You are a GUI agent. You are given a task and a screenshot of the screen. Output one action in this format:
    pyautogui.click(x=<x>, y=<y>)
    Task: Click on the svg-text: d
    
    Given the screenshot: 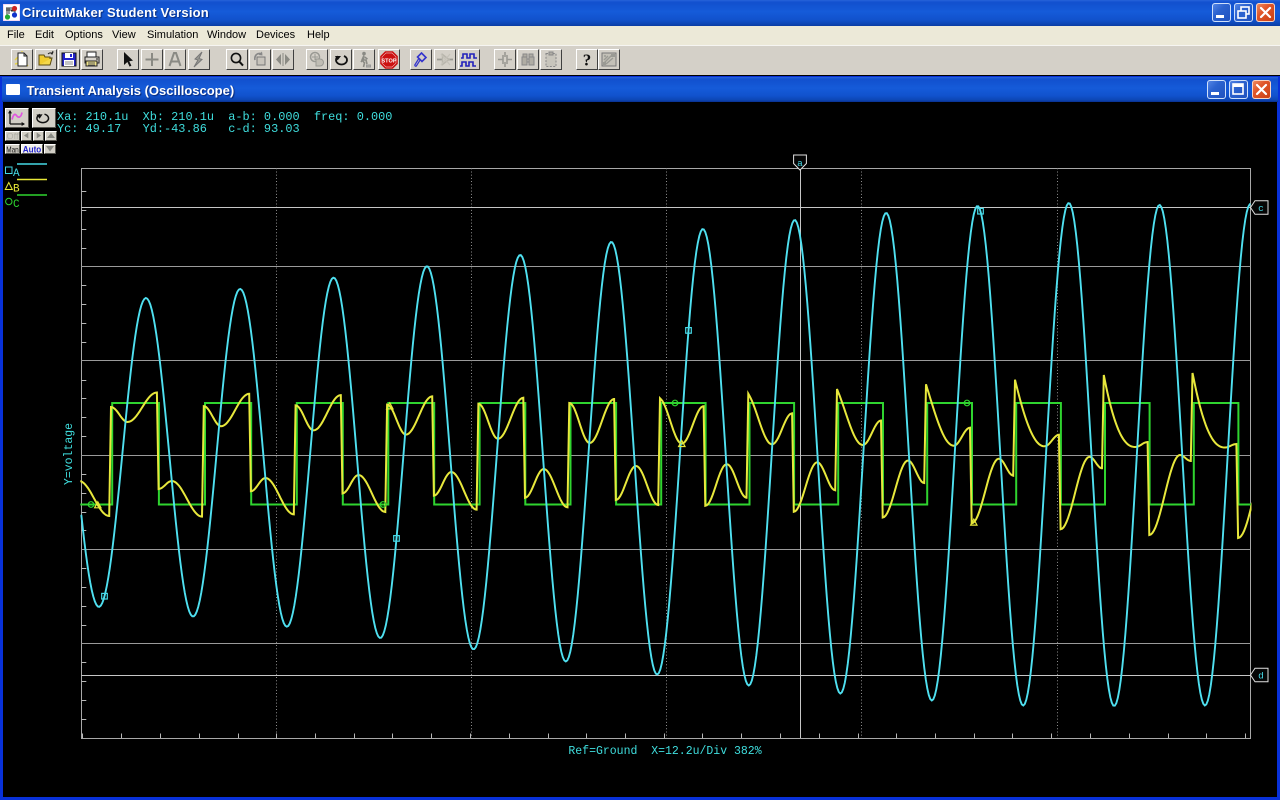 What is the action you would take?
    pyautogui.click(x=1261, y=676)
    